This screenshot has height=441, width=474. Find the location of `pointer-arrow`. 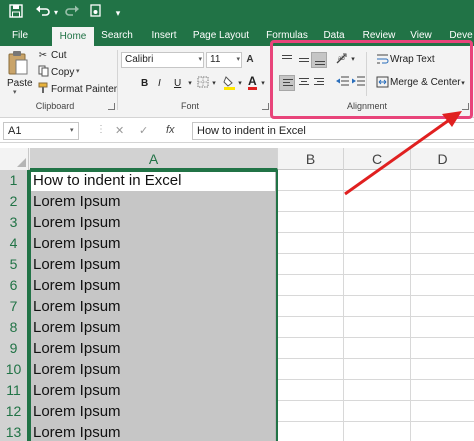

pointer-arrow is located at coordinates (403, 153).